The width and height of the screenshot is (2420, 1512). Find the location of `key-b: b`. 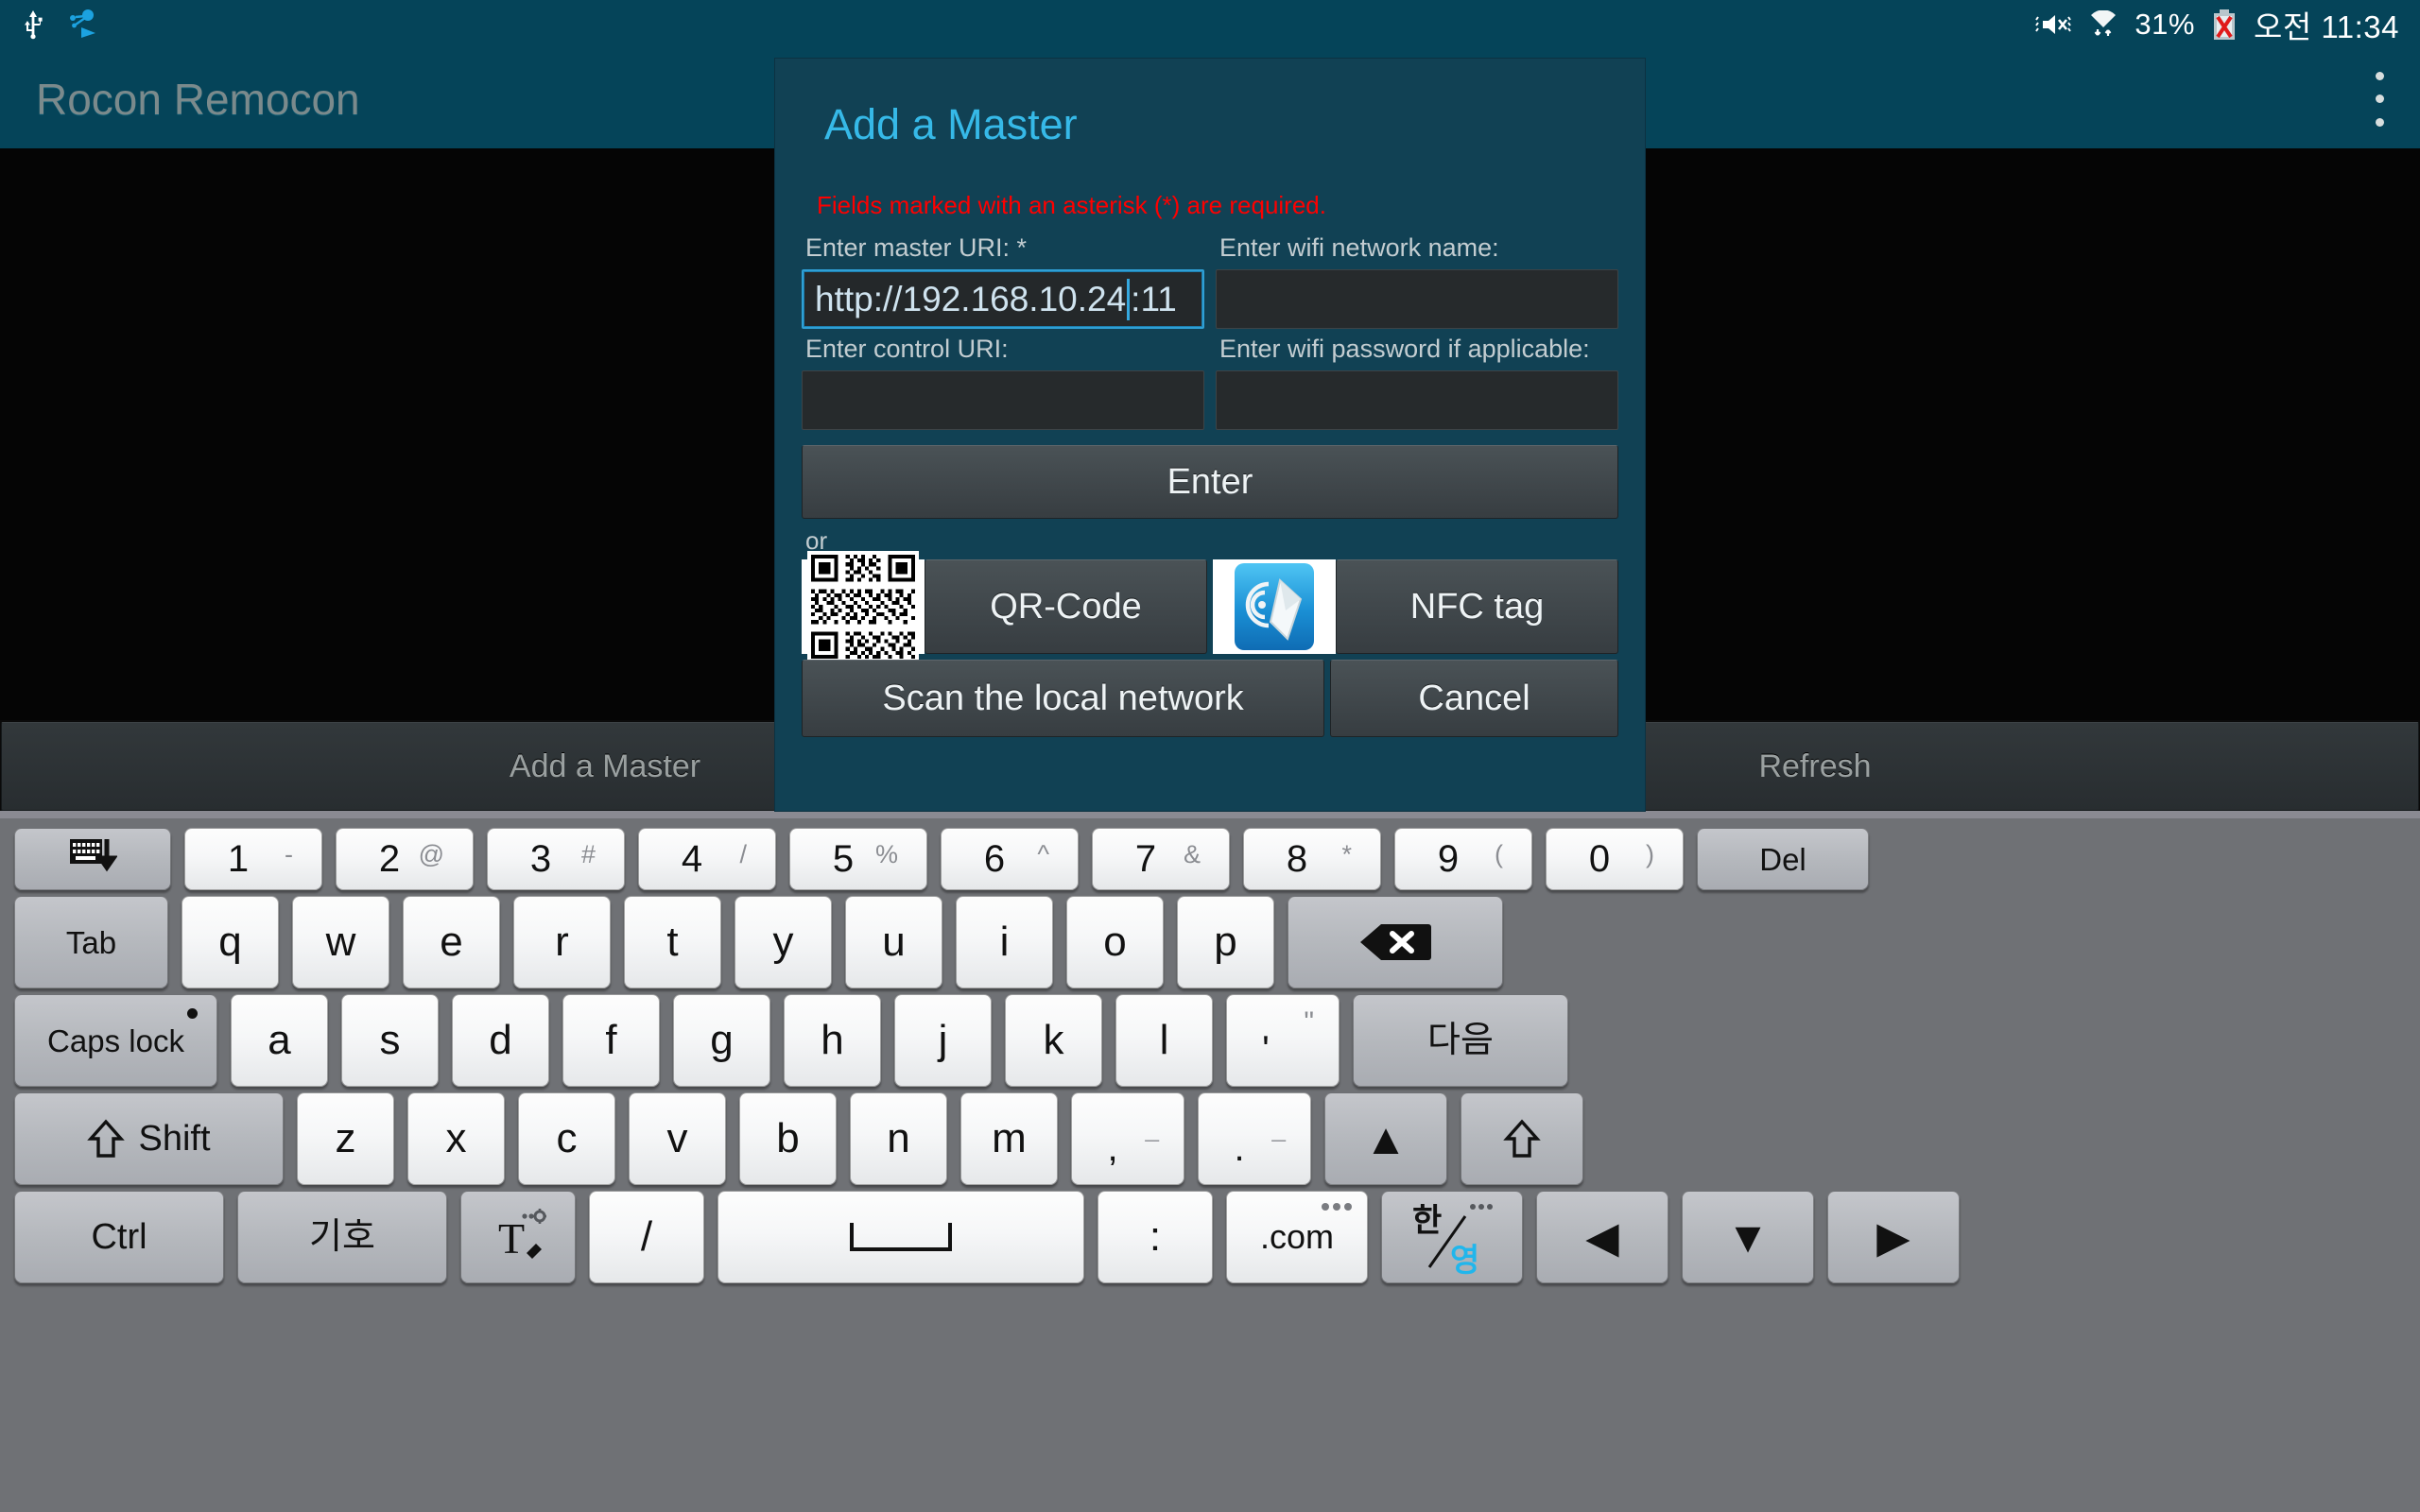

key-b: b is located at coordinates (788, 1138).